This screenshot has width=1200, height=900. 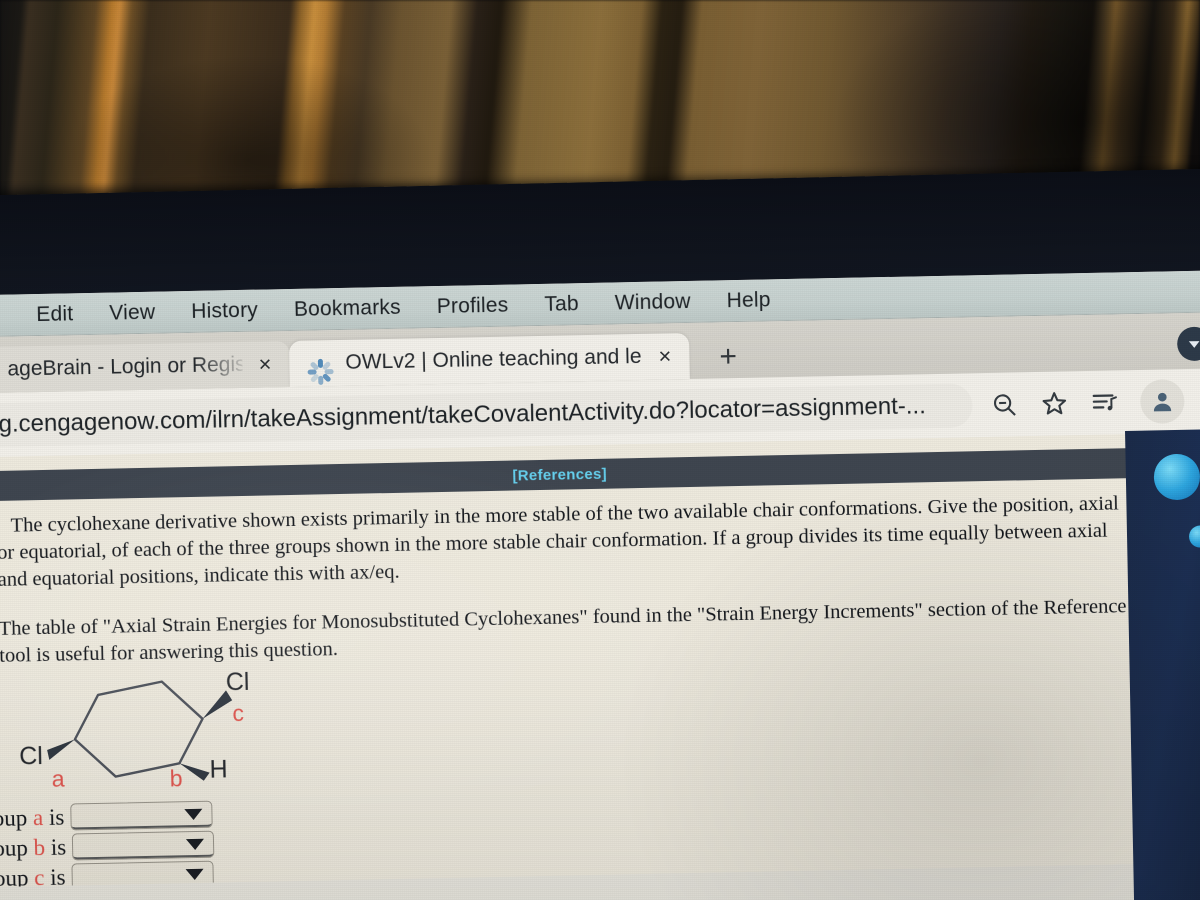 I want to click on toolbar-icons, so click(x=1095, y=402).